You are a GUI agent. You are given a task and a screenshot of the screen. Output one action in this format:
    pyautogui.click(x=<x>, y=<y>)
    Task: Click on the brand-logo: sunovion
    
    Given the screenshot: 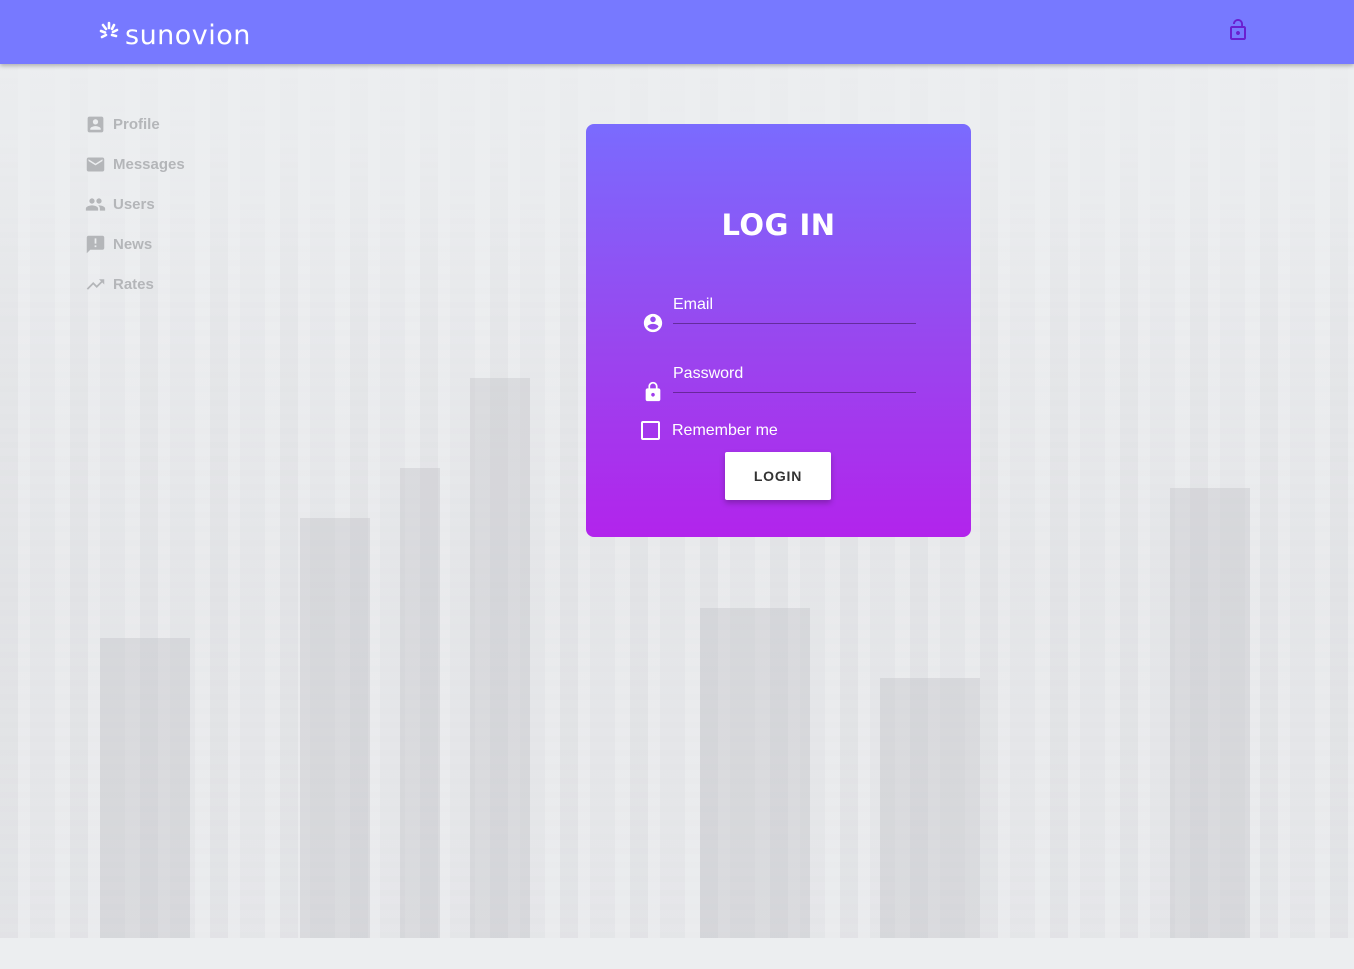 What is the action you would take?
    pyautogui.click(x=174, y=31)
    